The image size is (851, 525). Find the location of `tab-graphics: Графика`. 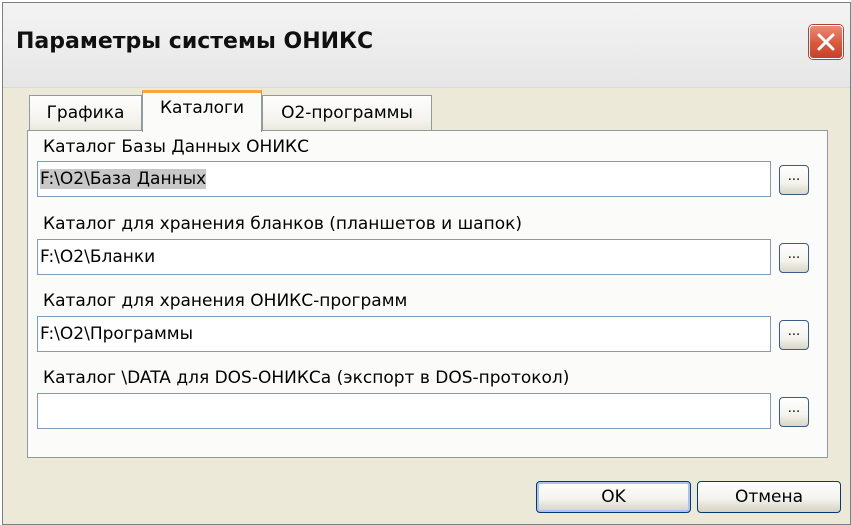

tab-graphics: Графика is located at coordinates (85, 112).